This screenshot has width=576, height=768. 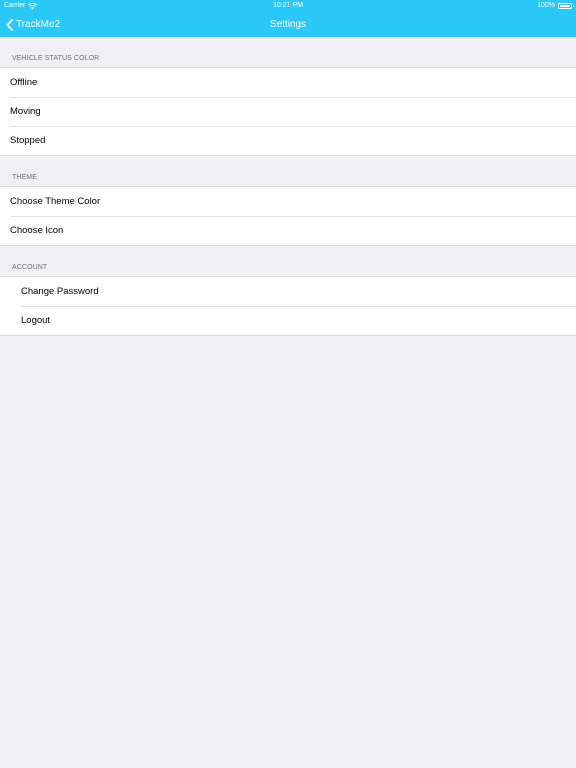 I want to click on list-item-stopped: Stopped, so click(x=288, y=140).